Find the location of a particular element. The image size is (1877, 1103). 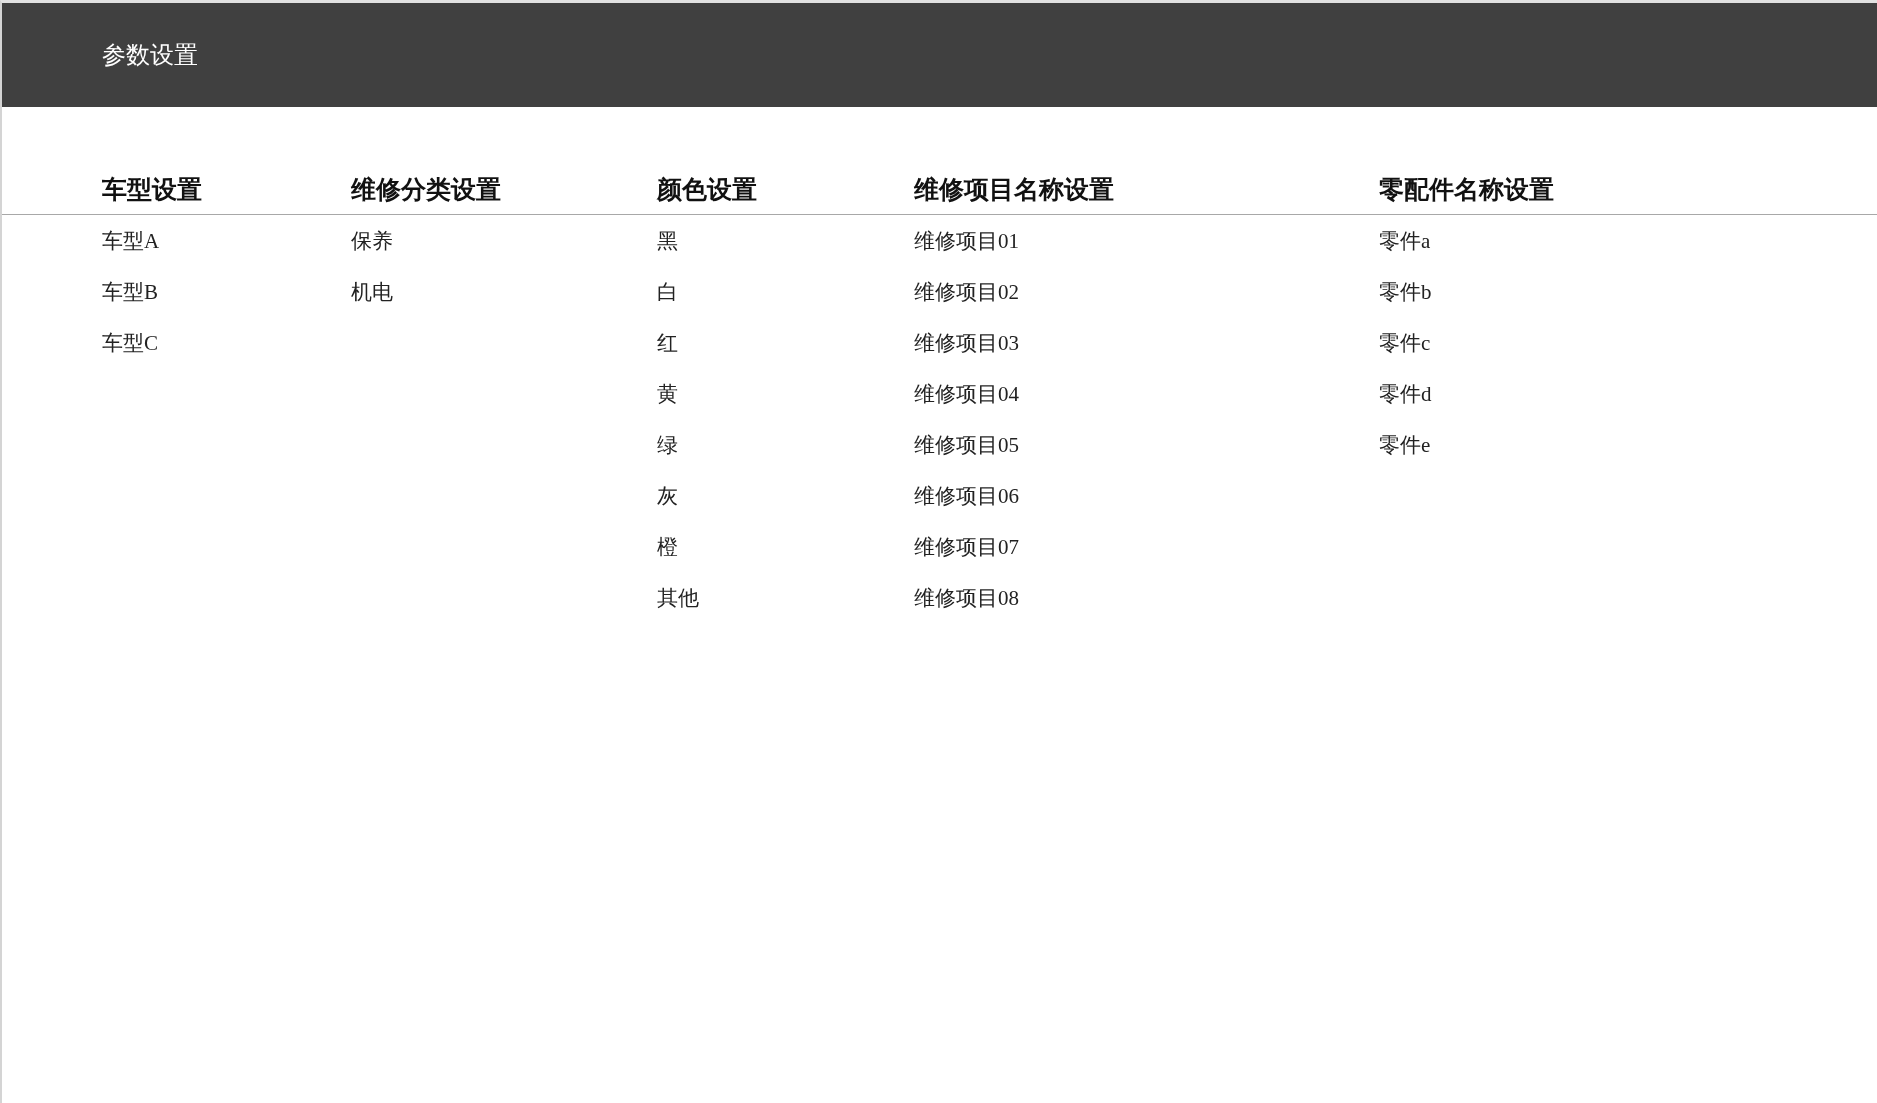

column-heading: 零配件名称设置 is located at coordinates (1467, 190).